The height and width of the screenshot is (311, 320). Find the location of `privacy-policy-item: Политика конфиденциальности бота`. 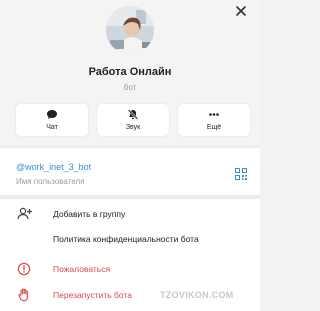

privacy-policy-item: Политика конфиденциальности бота is located at coordinates (130, 240).